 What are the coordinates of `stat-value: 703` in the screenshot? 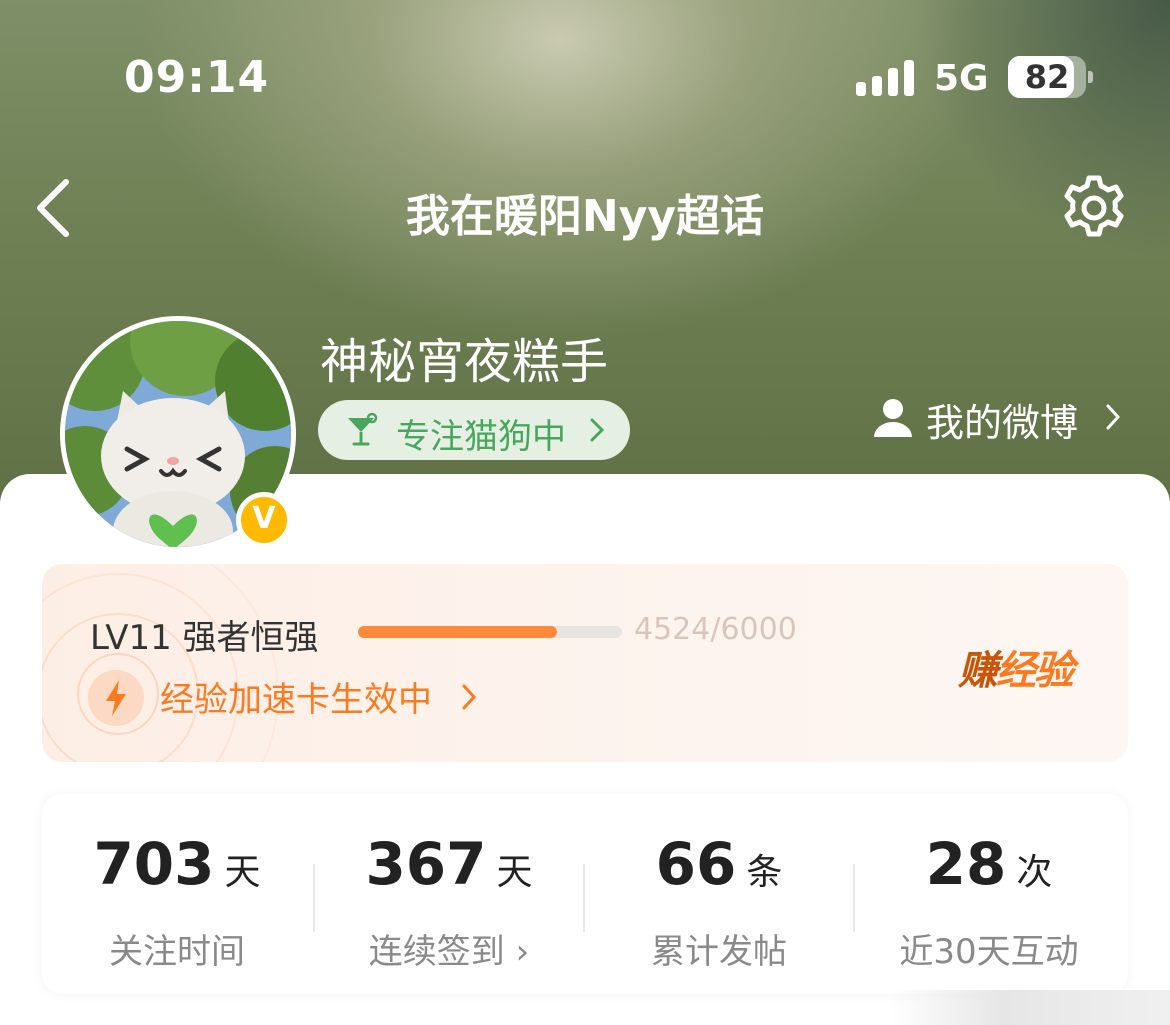 It's located at (154, 864).